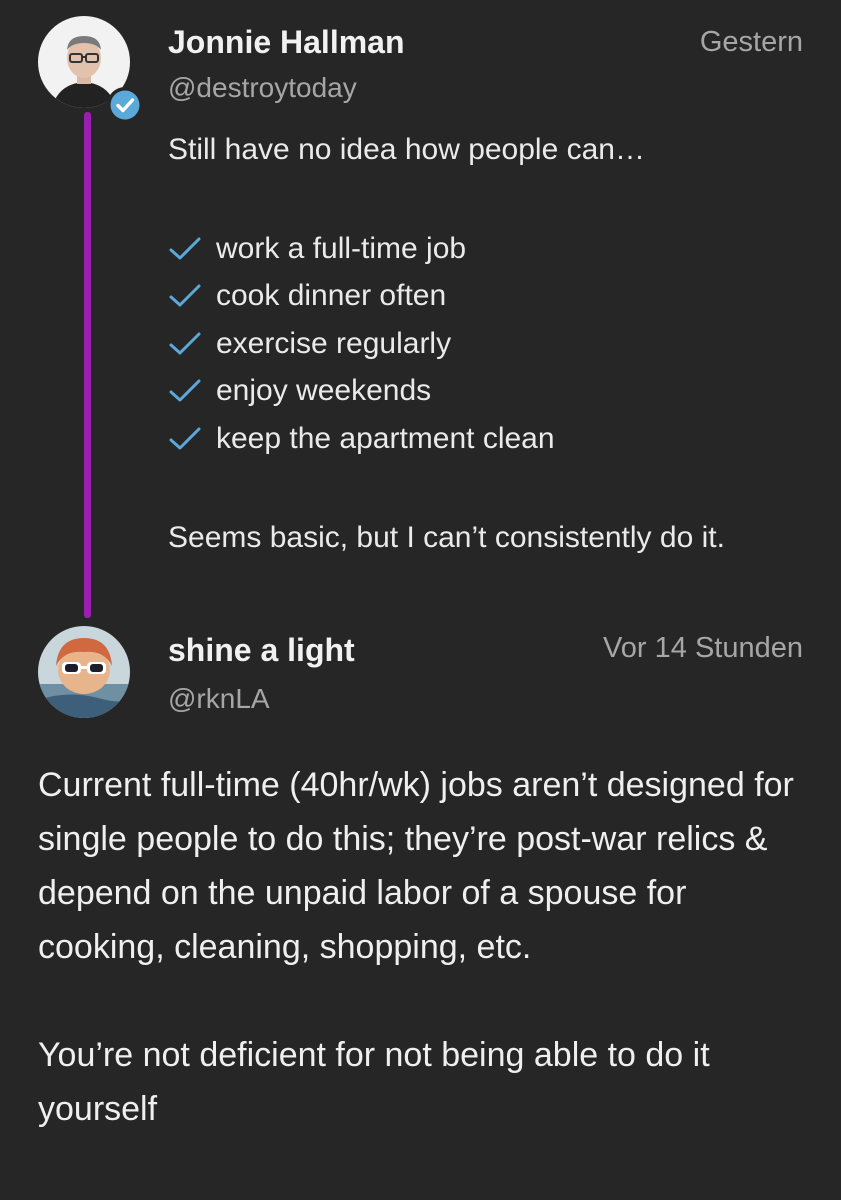 This screenshot has width=841, height=1200. What do you see at coordinates (261, 650) in the screenshot?
I see `author-name: shine a light` at bounding box center [261, 650].